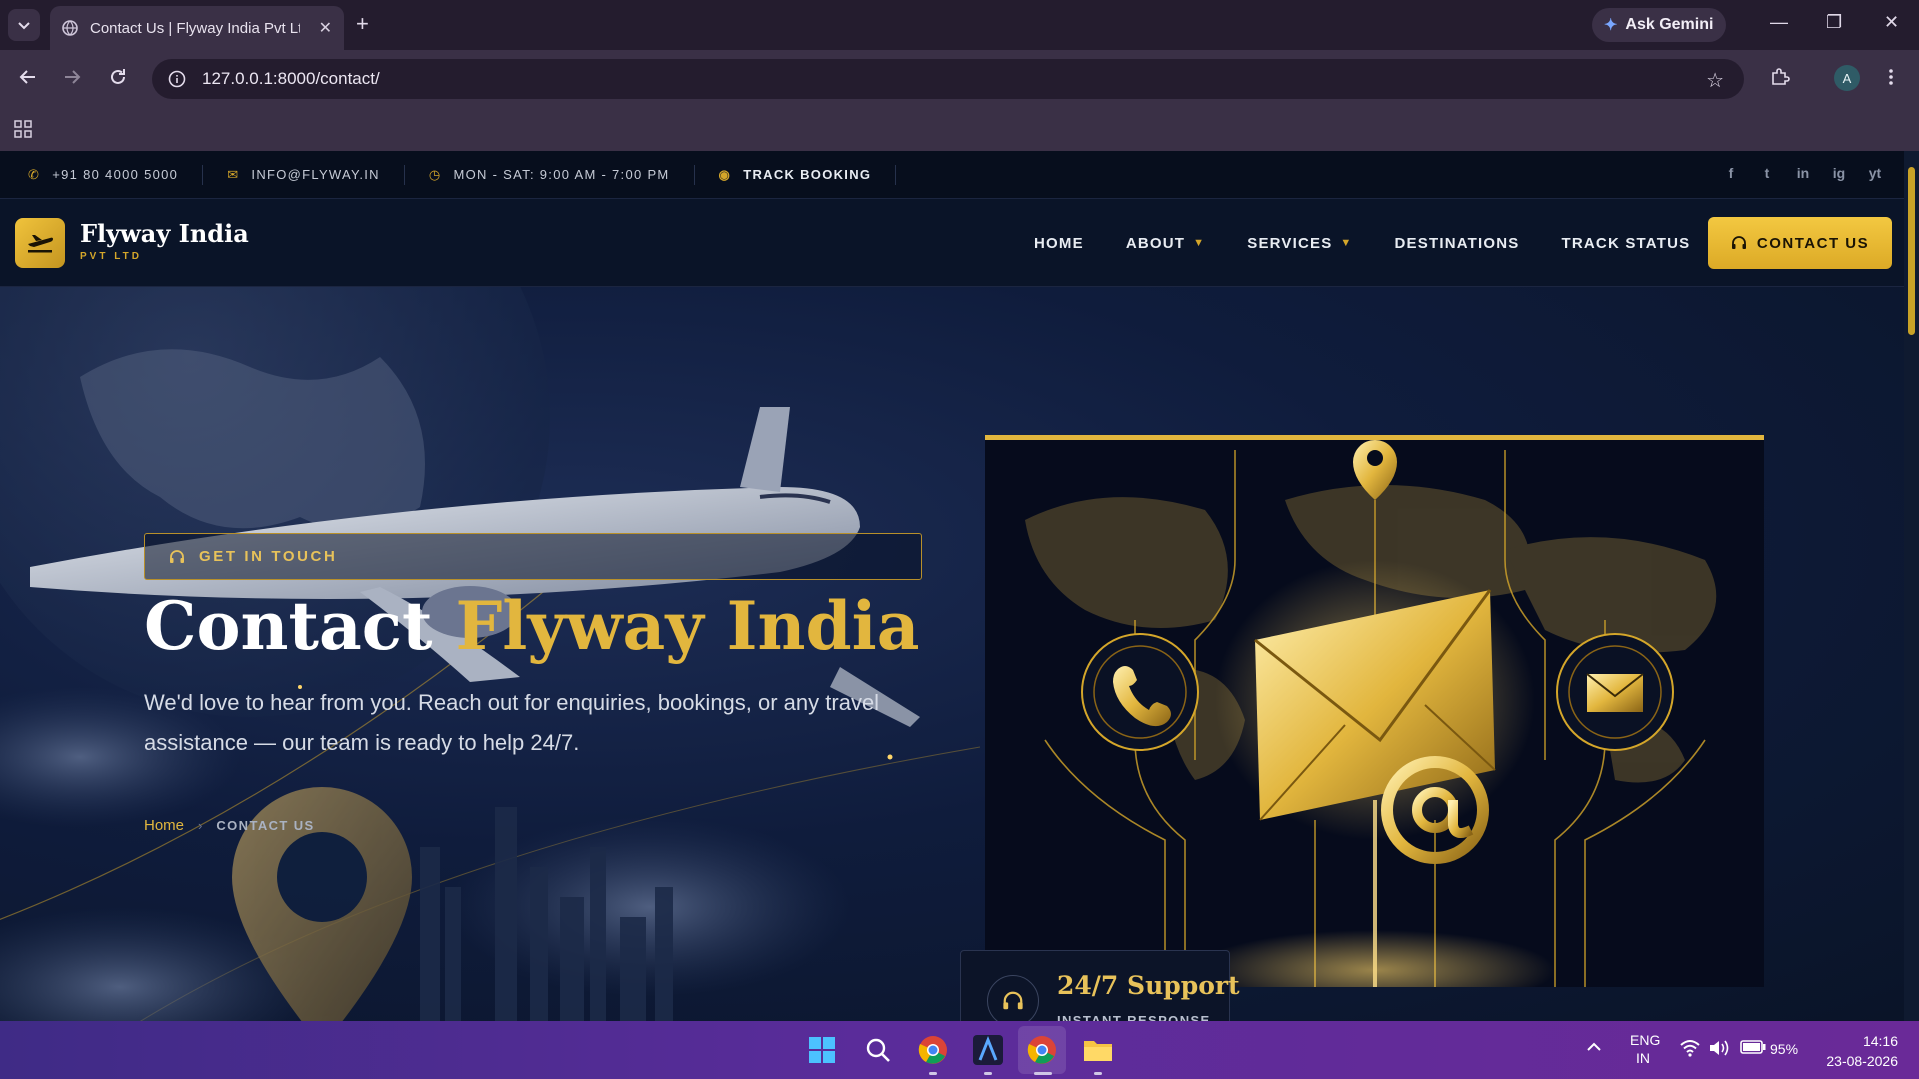 This screenshot has height=1079, width=1919. What do you see at coordinates (1645, 1049) in the screenshot?
I see `language-indicator: ENG IN` at bounding box center [1645, 1049].